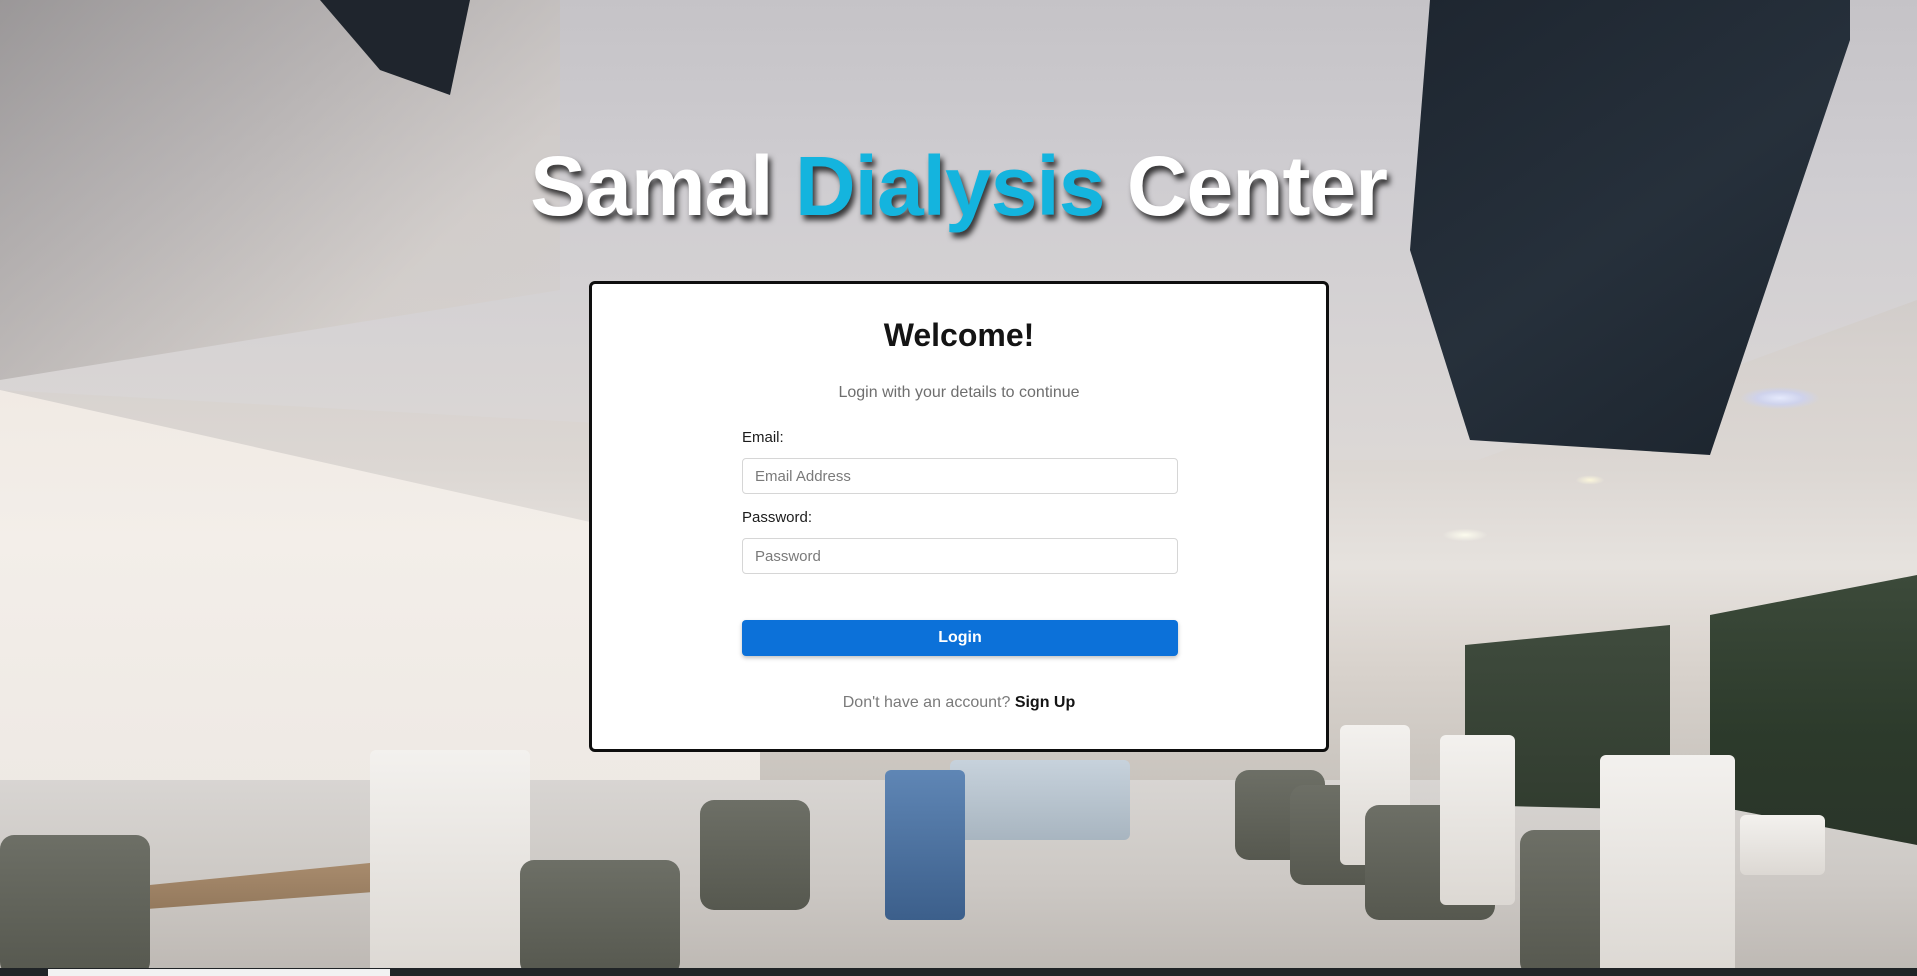 This screenshot has height=976, width=1917. I want to click on title-accent: Dialysis, so click(950, 186).